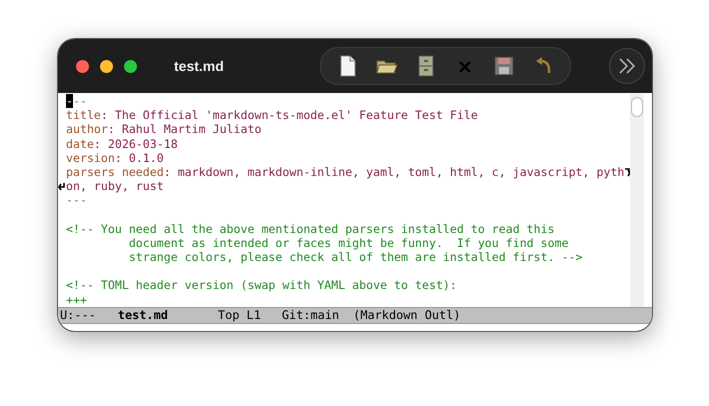  What do you see at coordinates (261, 285) in the screenshot?
I see `code-line: <!-- TOML header version (swap with YAML above to test):` at bounding box center [261, 285].